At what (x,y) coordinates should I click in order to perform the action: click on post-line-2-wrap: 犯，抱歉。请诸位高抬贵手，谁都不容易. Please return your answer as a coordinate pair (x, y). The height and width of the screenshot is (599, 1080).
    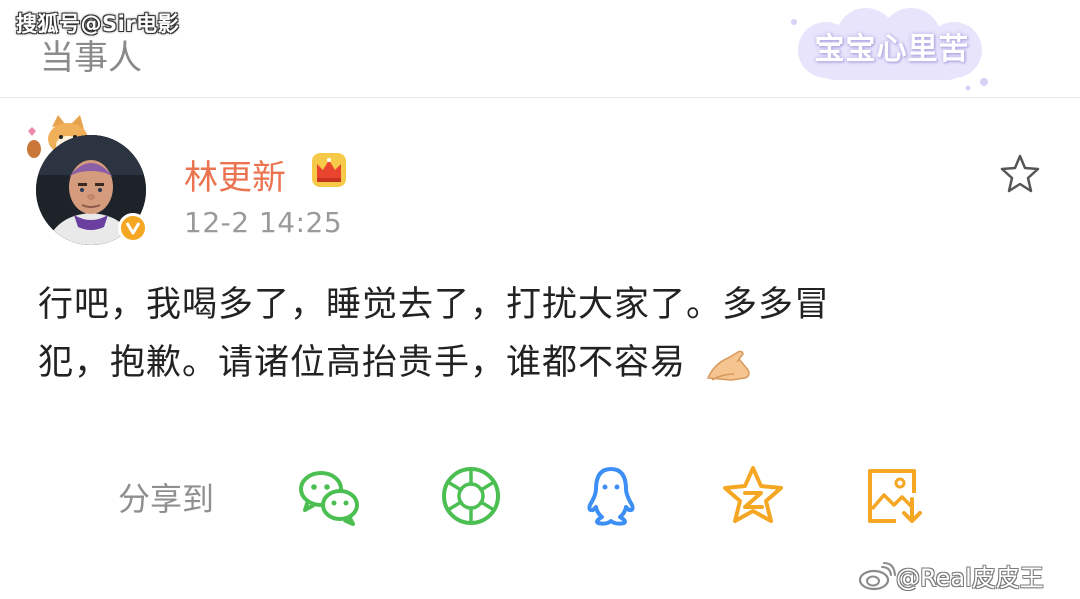
    Looking at the image, I should click on (528, 363).